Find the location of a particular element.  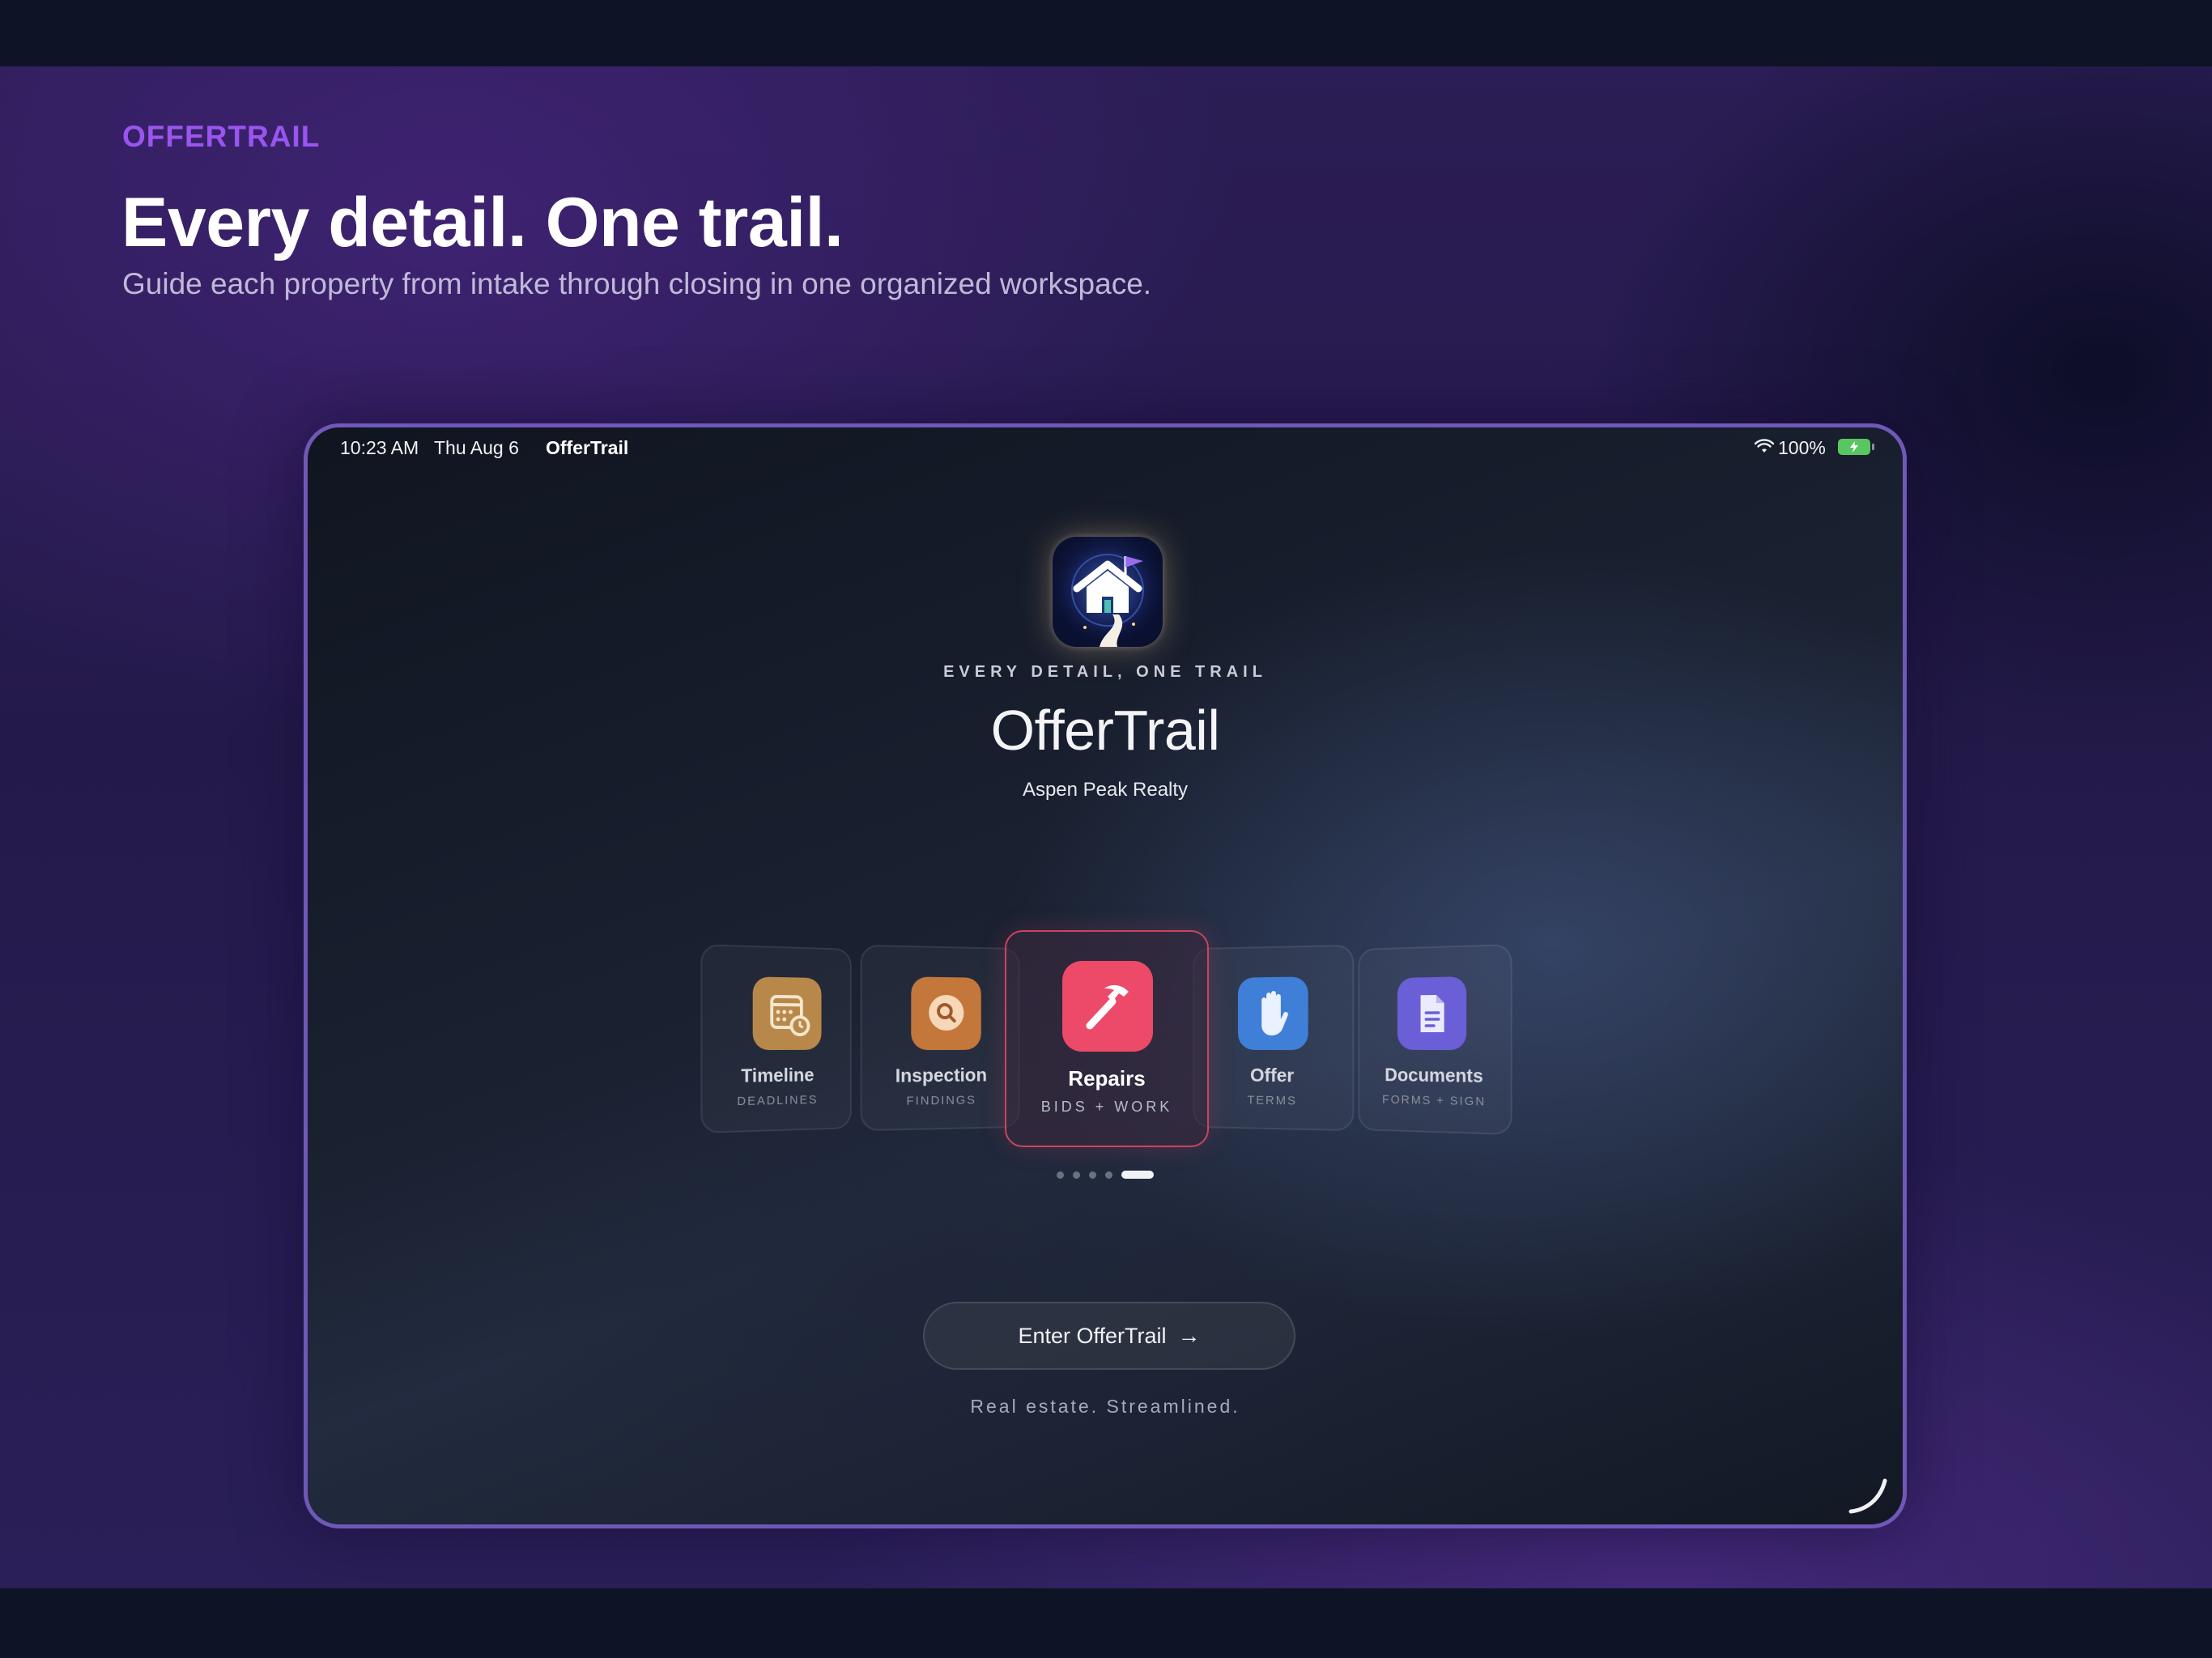

tagline: EVERY DETAIL, ONE TRAIL is located at coordinates (1105, 672).